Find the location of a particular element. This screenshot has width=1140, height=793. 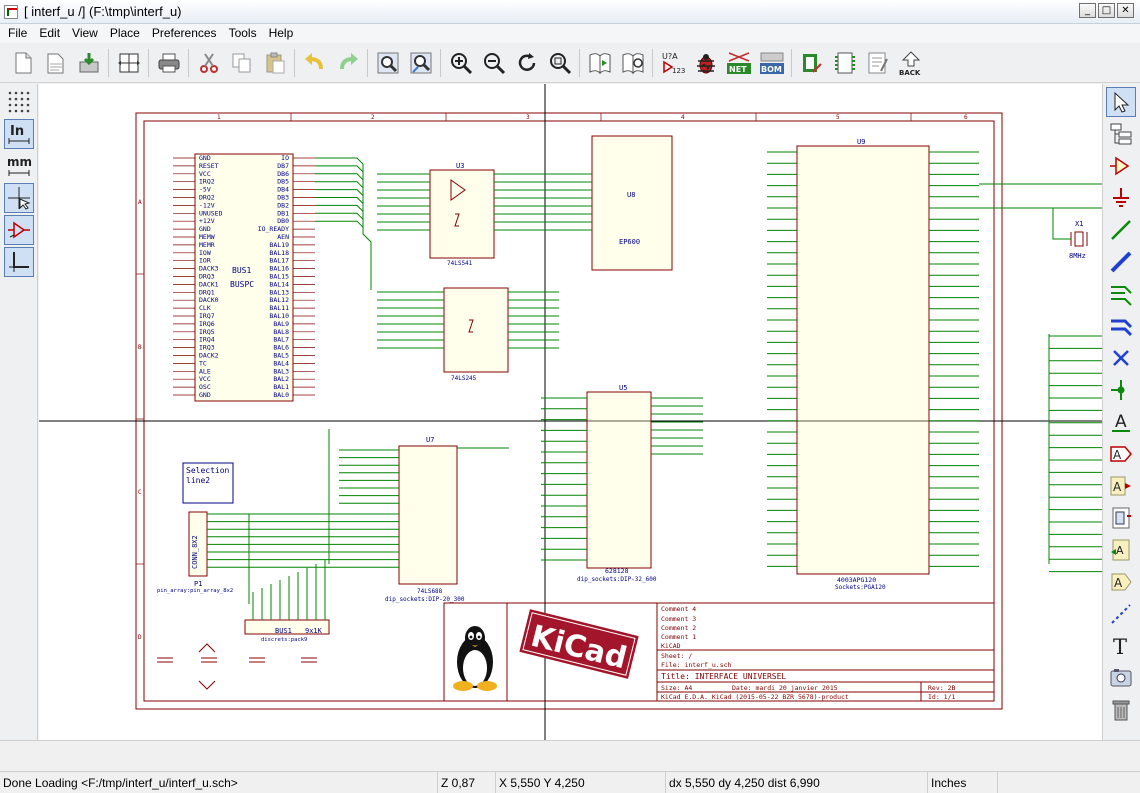

u5-ref: U5 is located at coordinates (623, 388).